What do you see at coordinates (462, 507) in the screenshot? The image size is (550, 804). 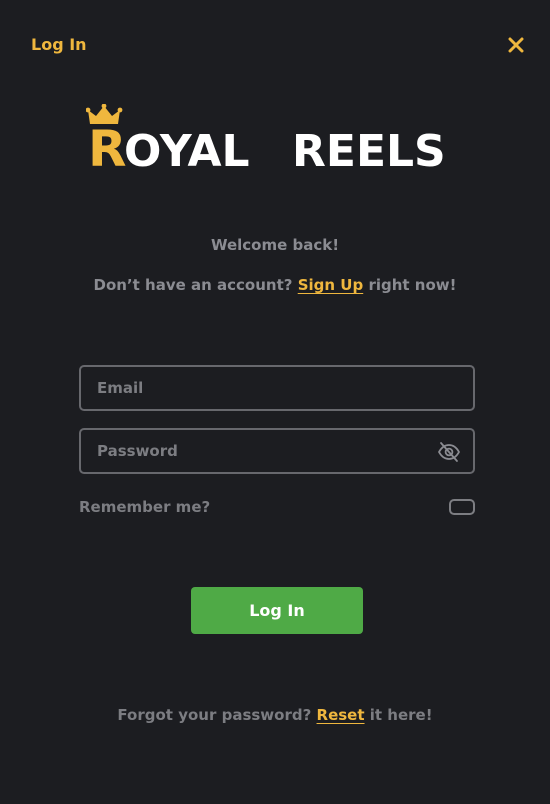 I see `remember-me-checkbox` at bounding box center [462, 507].